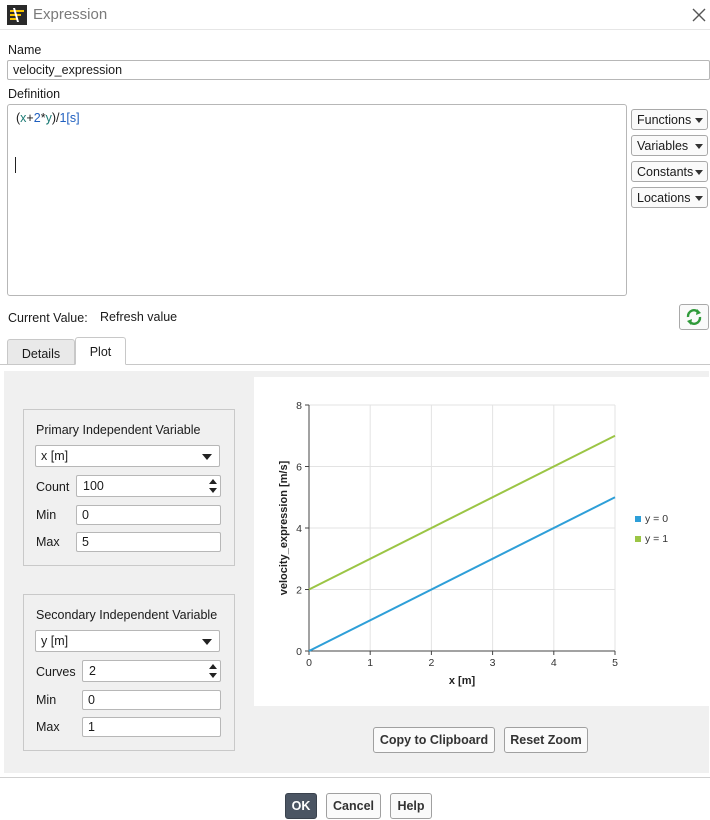 The width and height of the screenshot is (710, 820). What do you see at coordinates (284, 527) in the screenshot?
I see `y-axis-label: velocity_expression [m/s]` at bounding box center [284, 527].